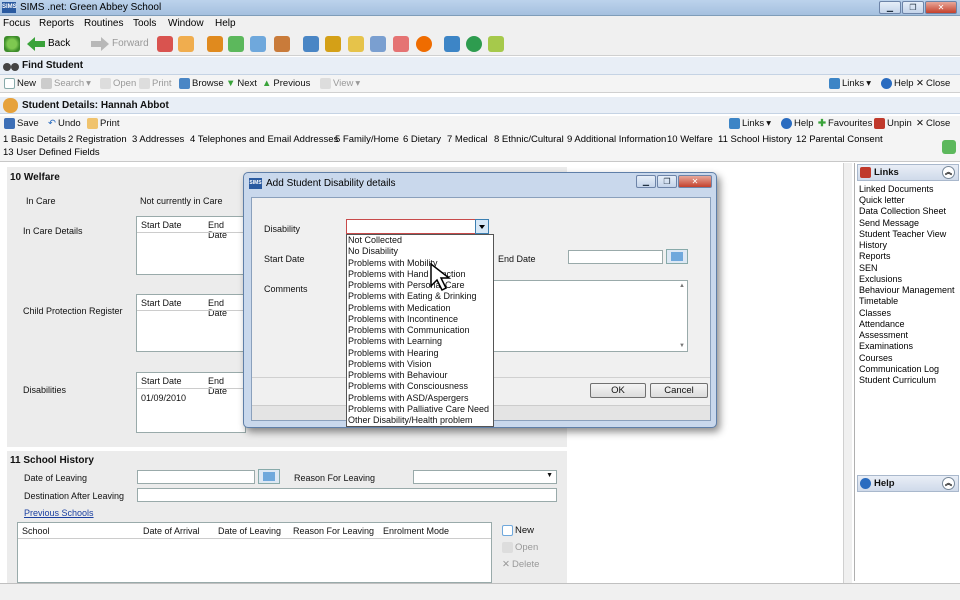  Describe the element at coordinates (520, 564) in the screenshot. I see `school-delete-button: ✕ Delete` at that location.